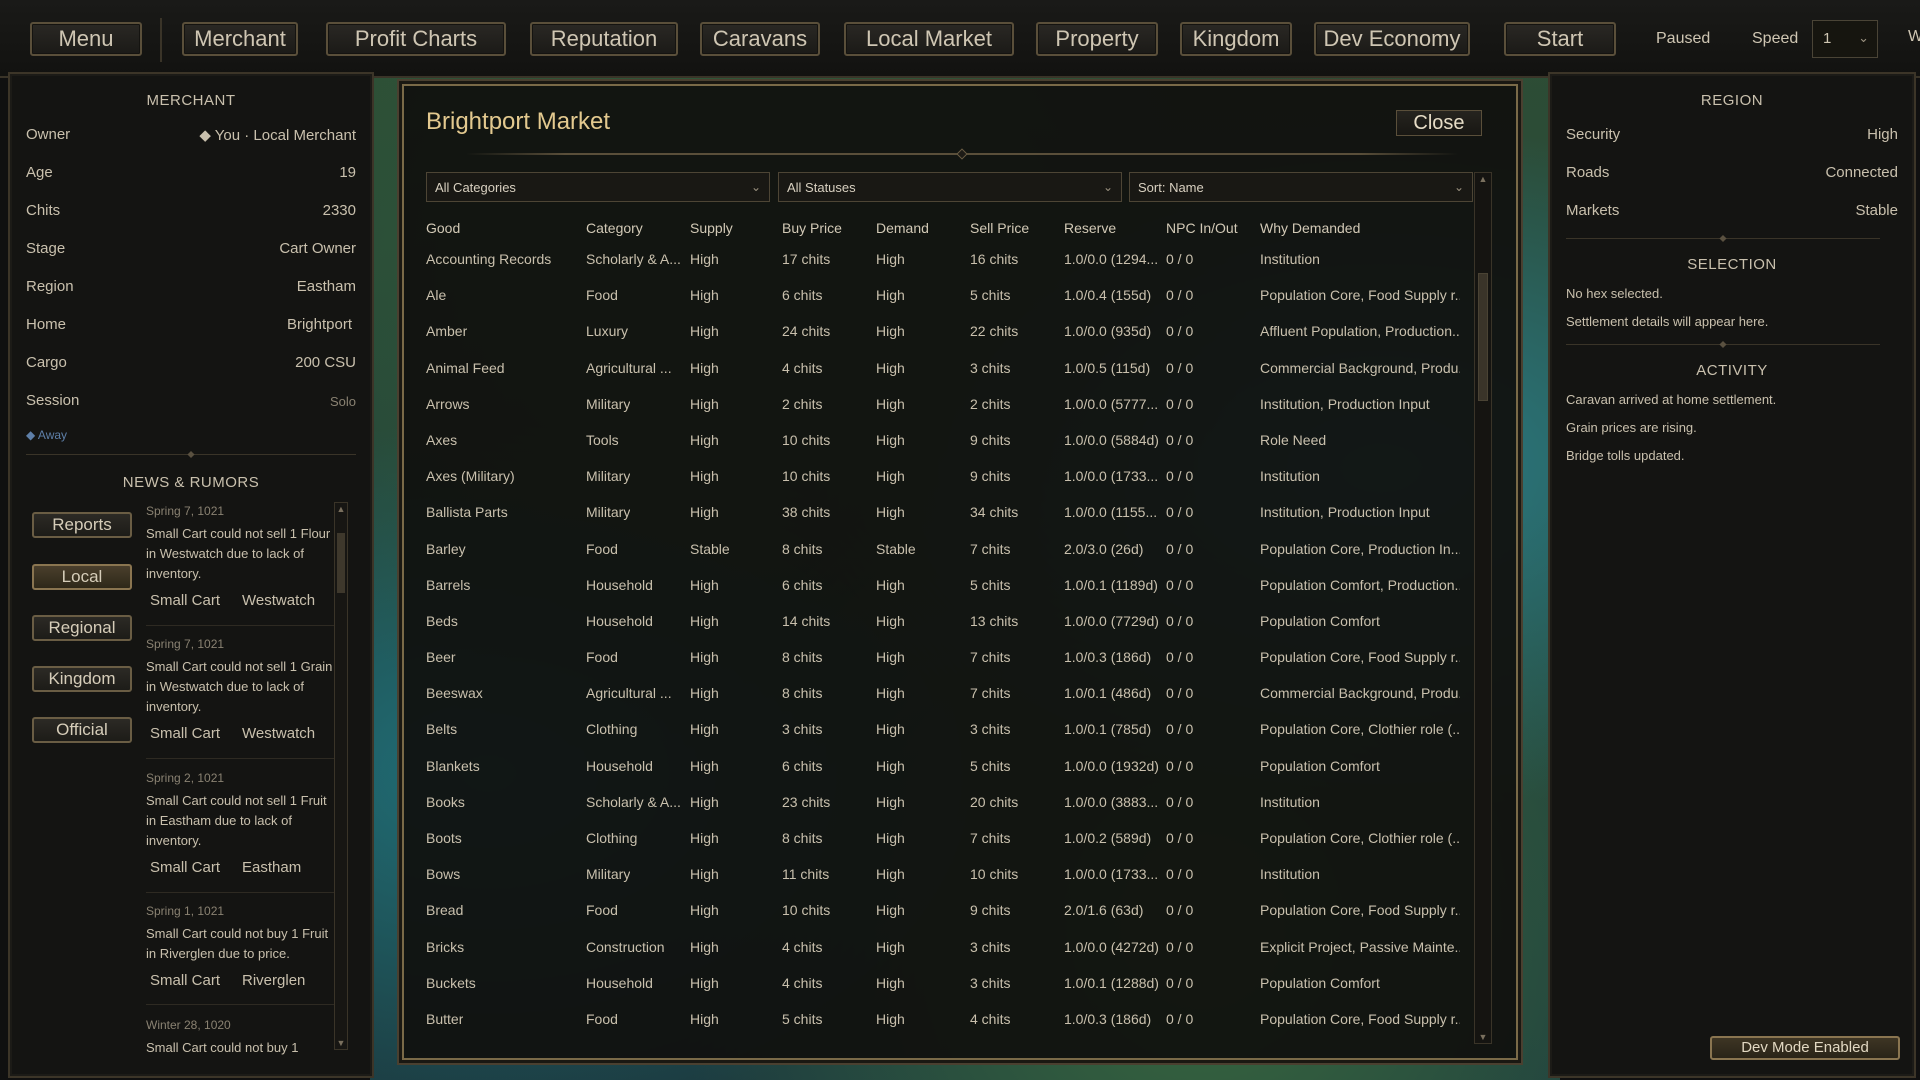 The height and width of the screenshot is (1080, 1920). What do you see at coordinates (448, 584) in the screenshot?
I see `cell-good: Barrels` at bounding box center [448, 584].